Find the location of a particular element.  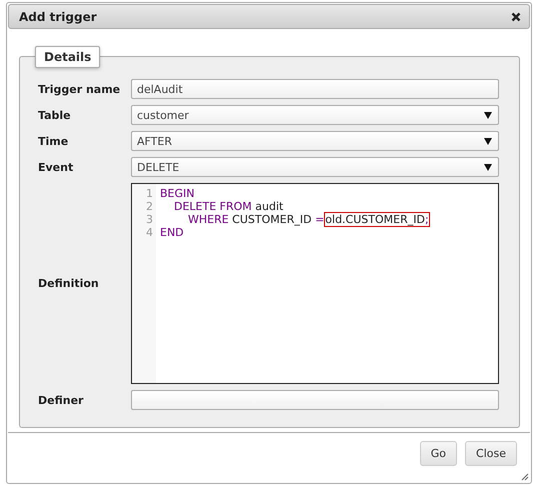

field-label: Table is located at coordinates (55, 115).